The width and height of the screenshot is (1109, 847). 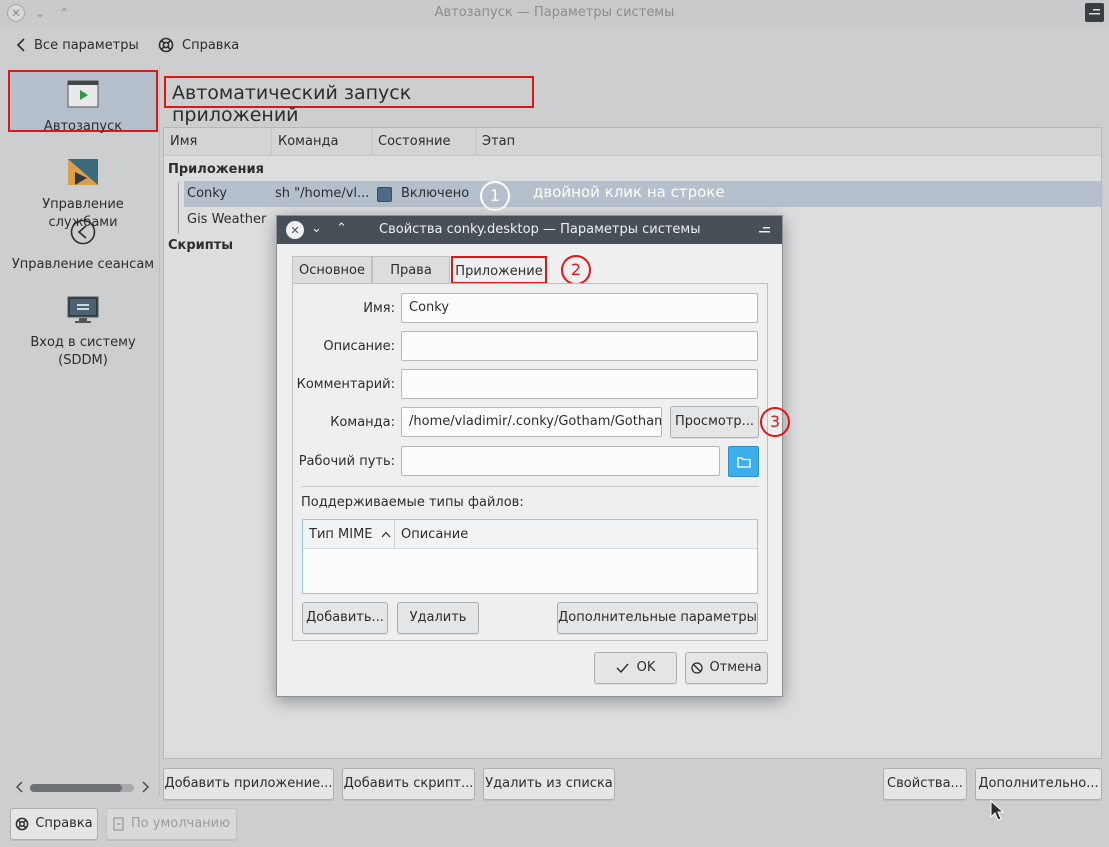 I want to click on close-icon: ✕, so click(x=295, y=230).